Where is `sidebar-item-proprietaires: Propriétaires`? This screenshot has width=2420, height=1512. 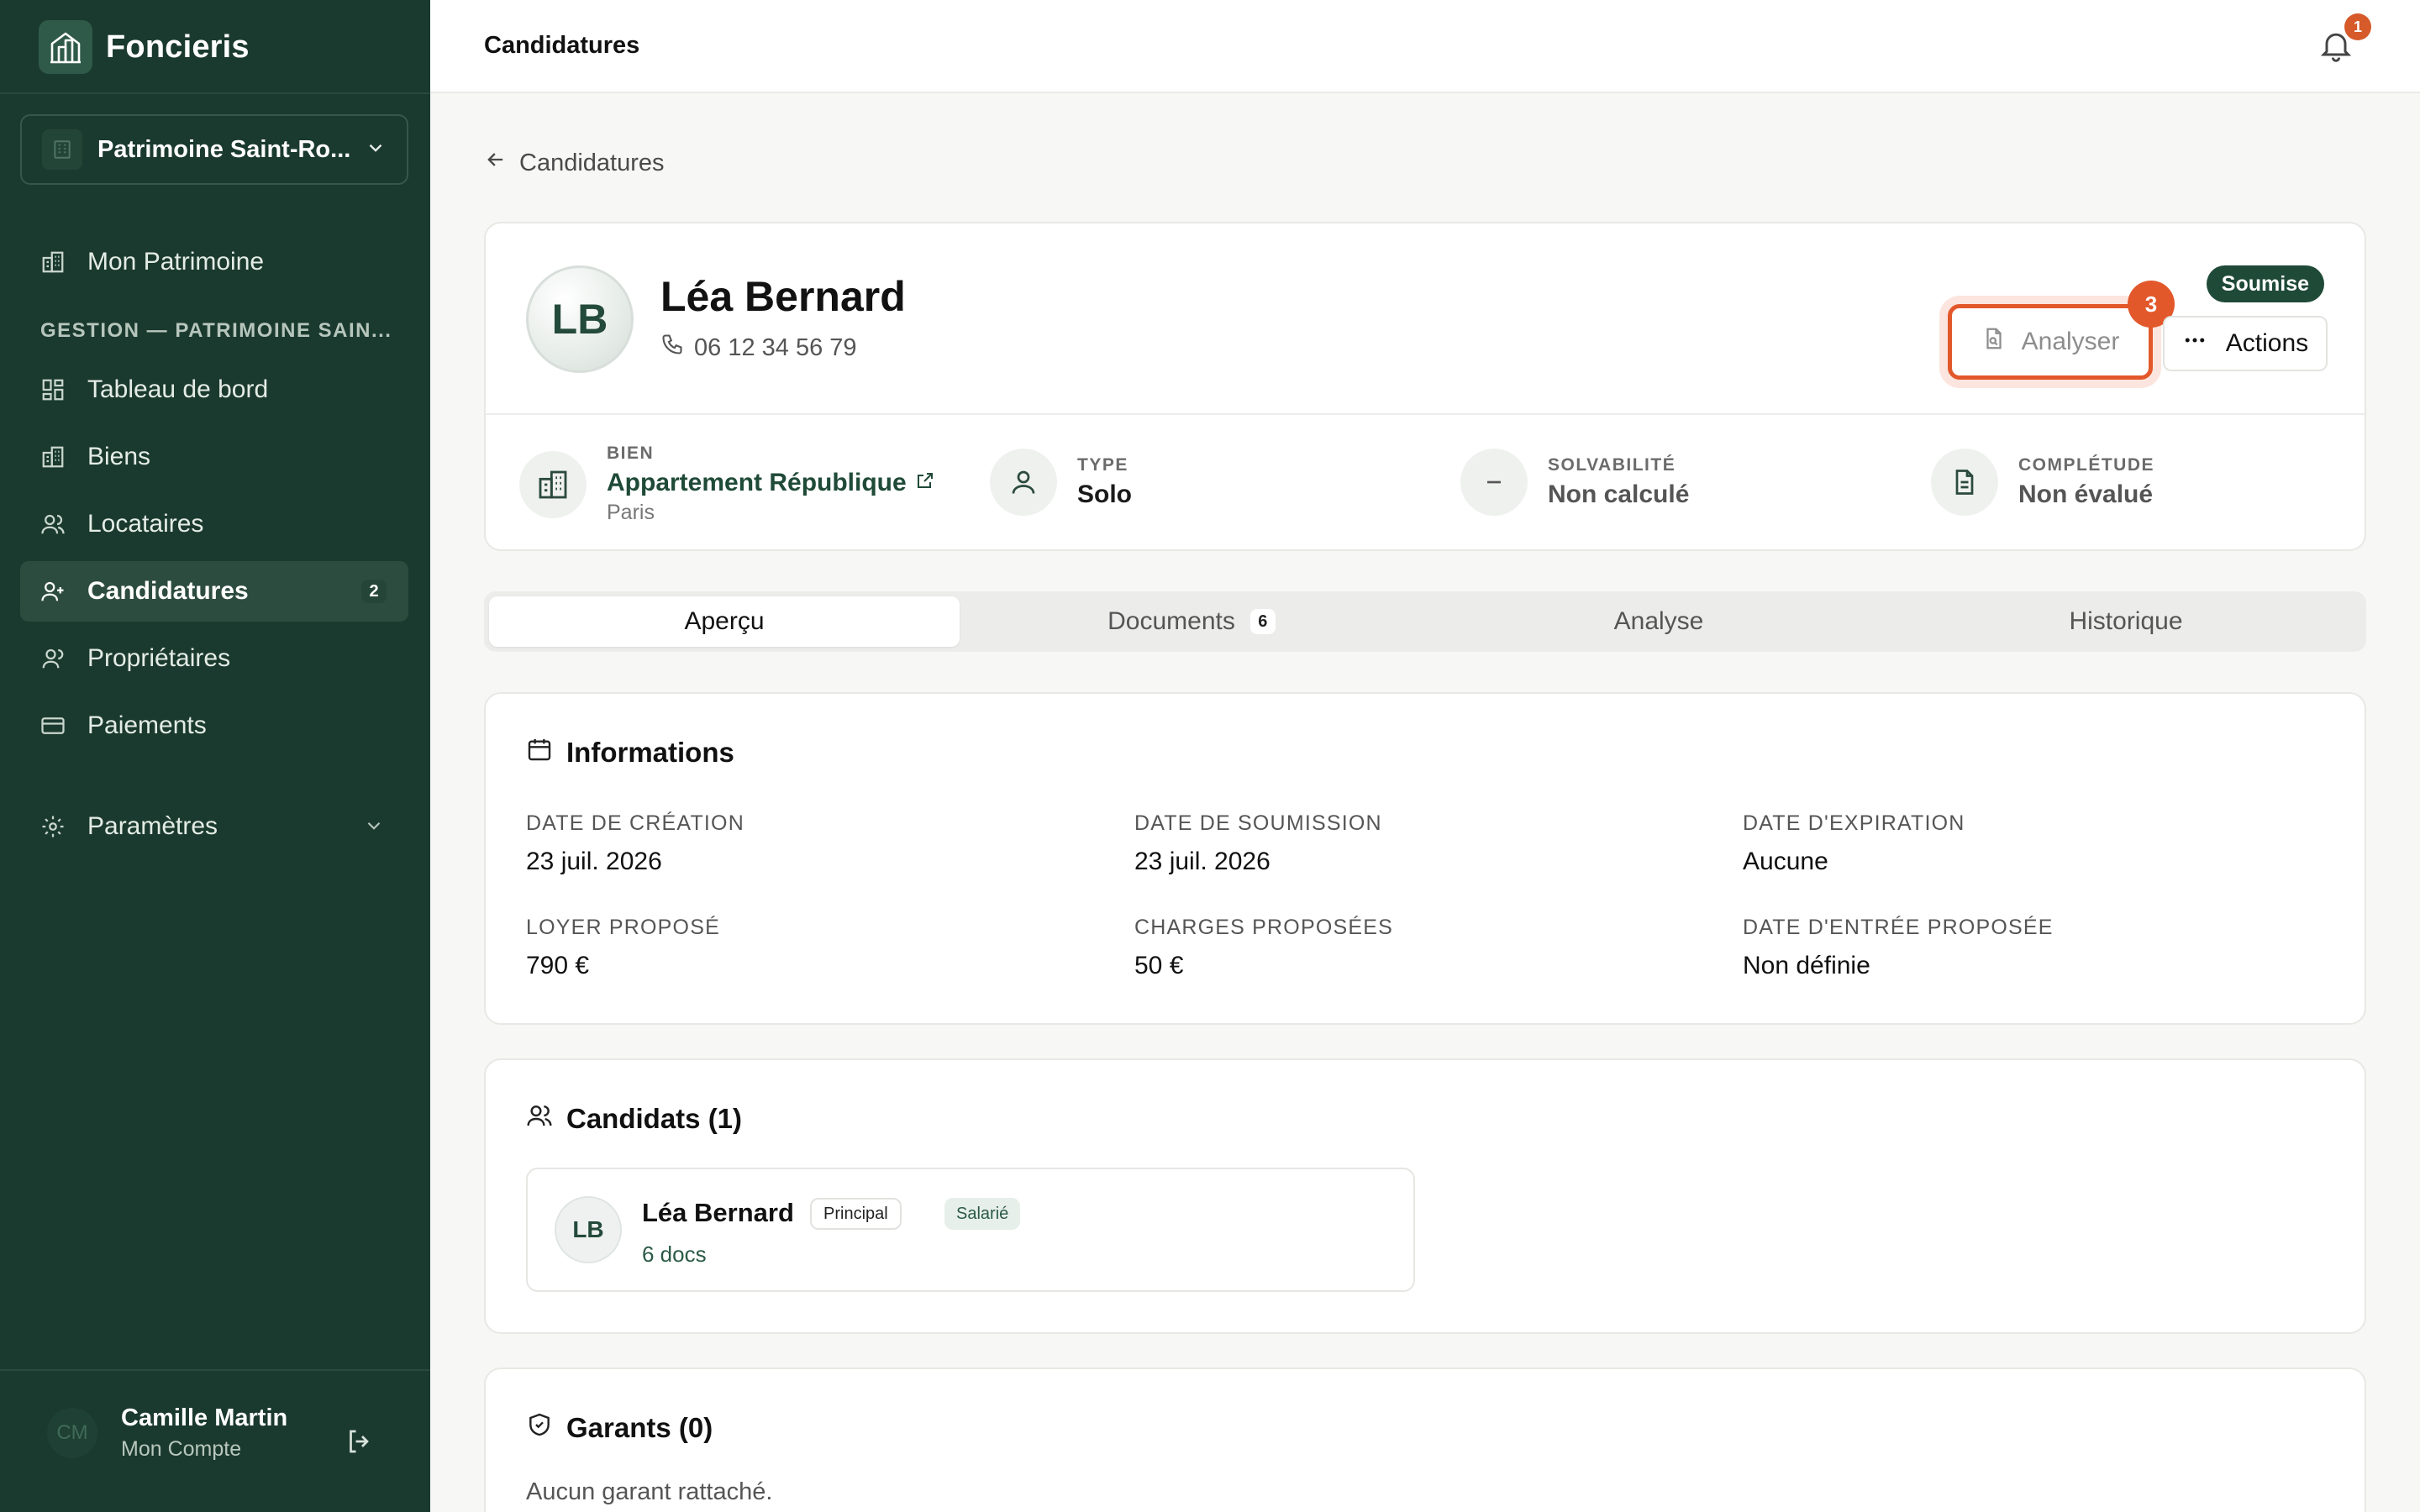
sidebar-item-proprietaires: Propriétaires is located at coordinates (214, 658).